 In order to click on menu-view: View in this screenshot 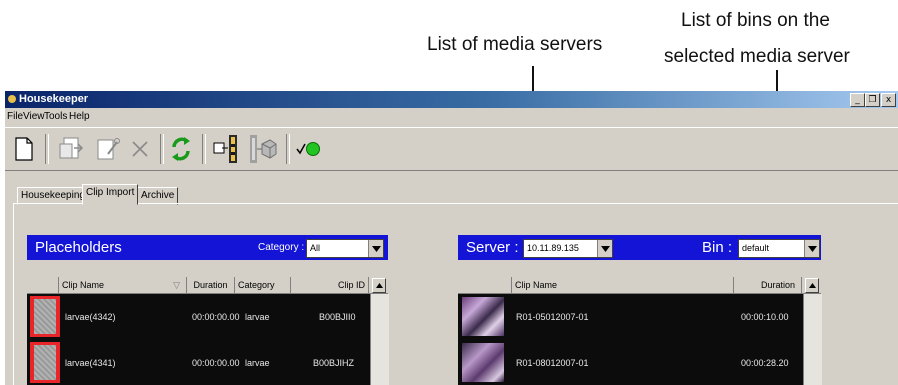, I will do `click(34, 116)`.